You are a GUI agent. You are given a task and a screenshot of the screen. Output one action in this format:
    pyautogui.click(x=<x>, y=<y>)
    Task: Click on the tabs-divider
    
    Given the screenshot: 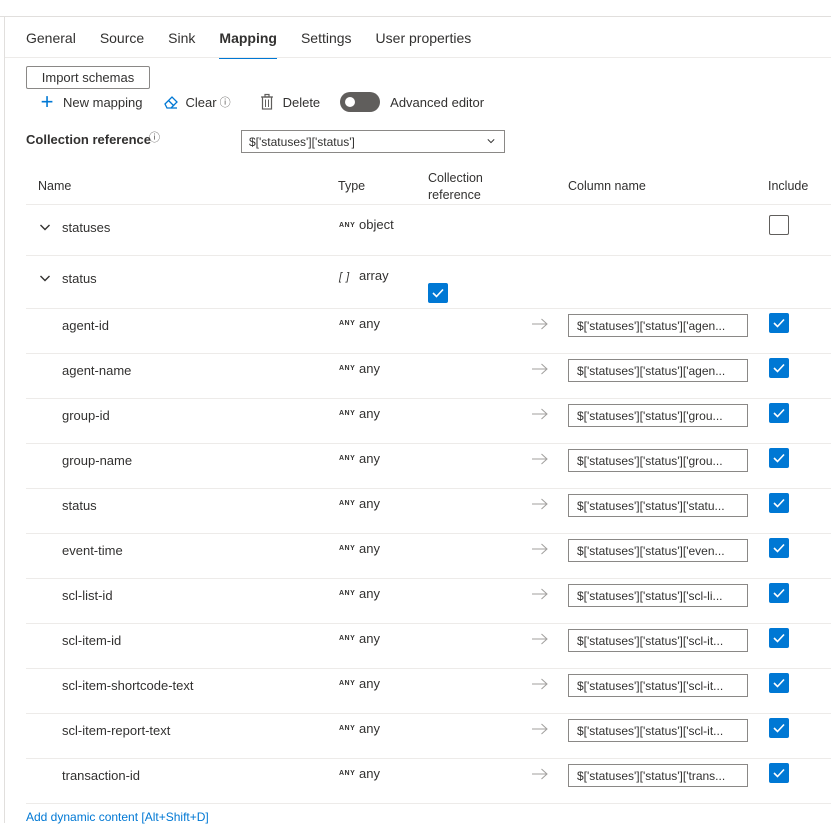 What is the action you would take?
    pyautogui.click(x=418, y=57)
    